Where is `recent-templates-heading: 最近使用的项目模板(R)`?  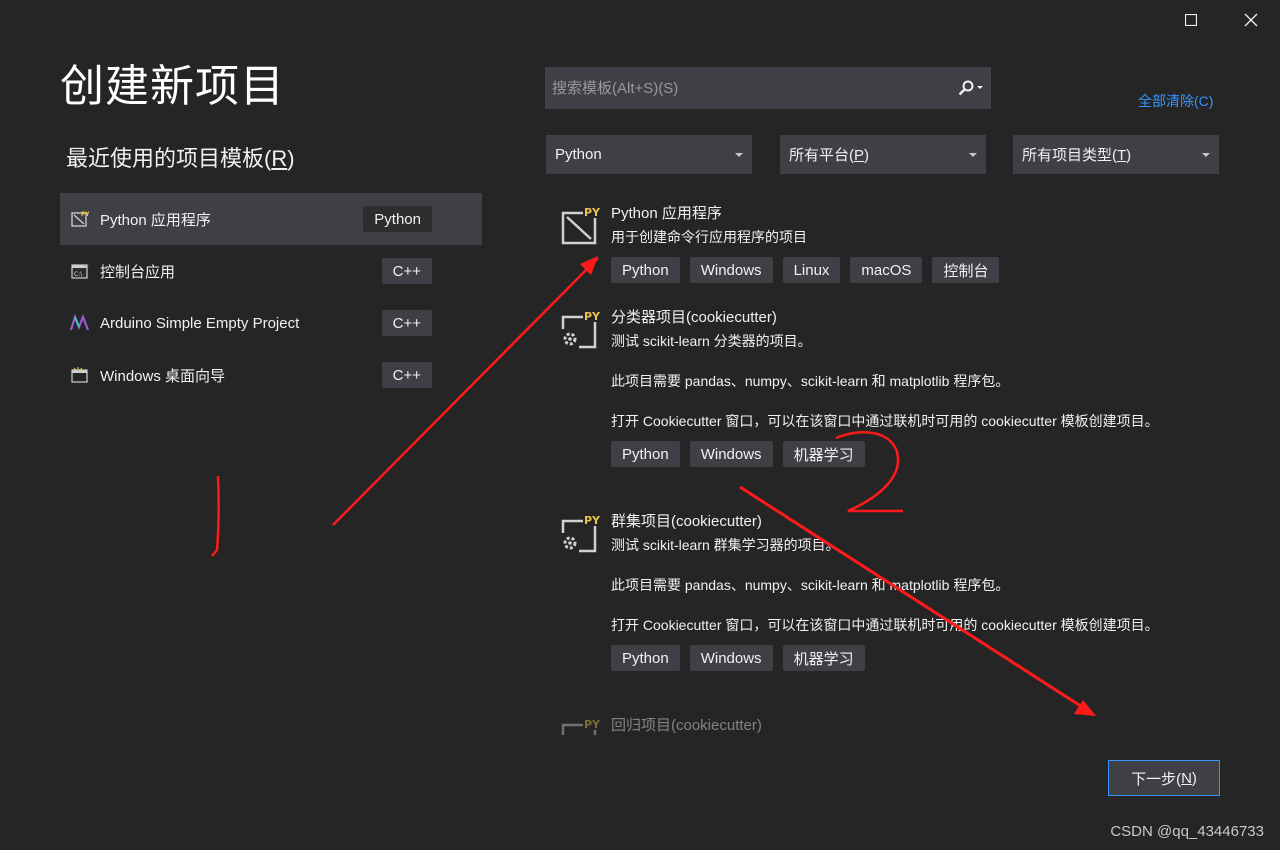 recent-templates-heading: 最近使用的项目模板(R) is located at coordinates (180, 157).